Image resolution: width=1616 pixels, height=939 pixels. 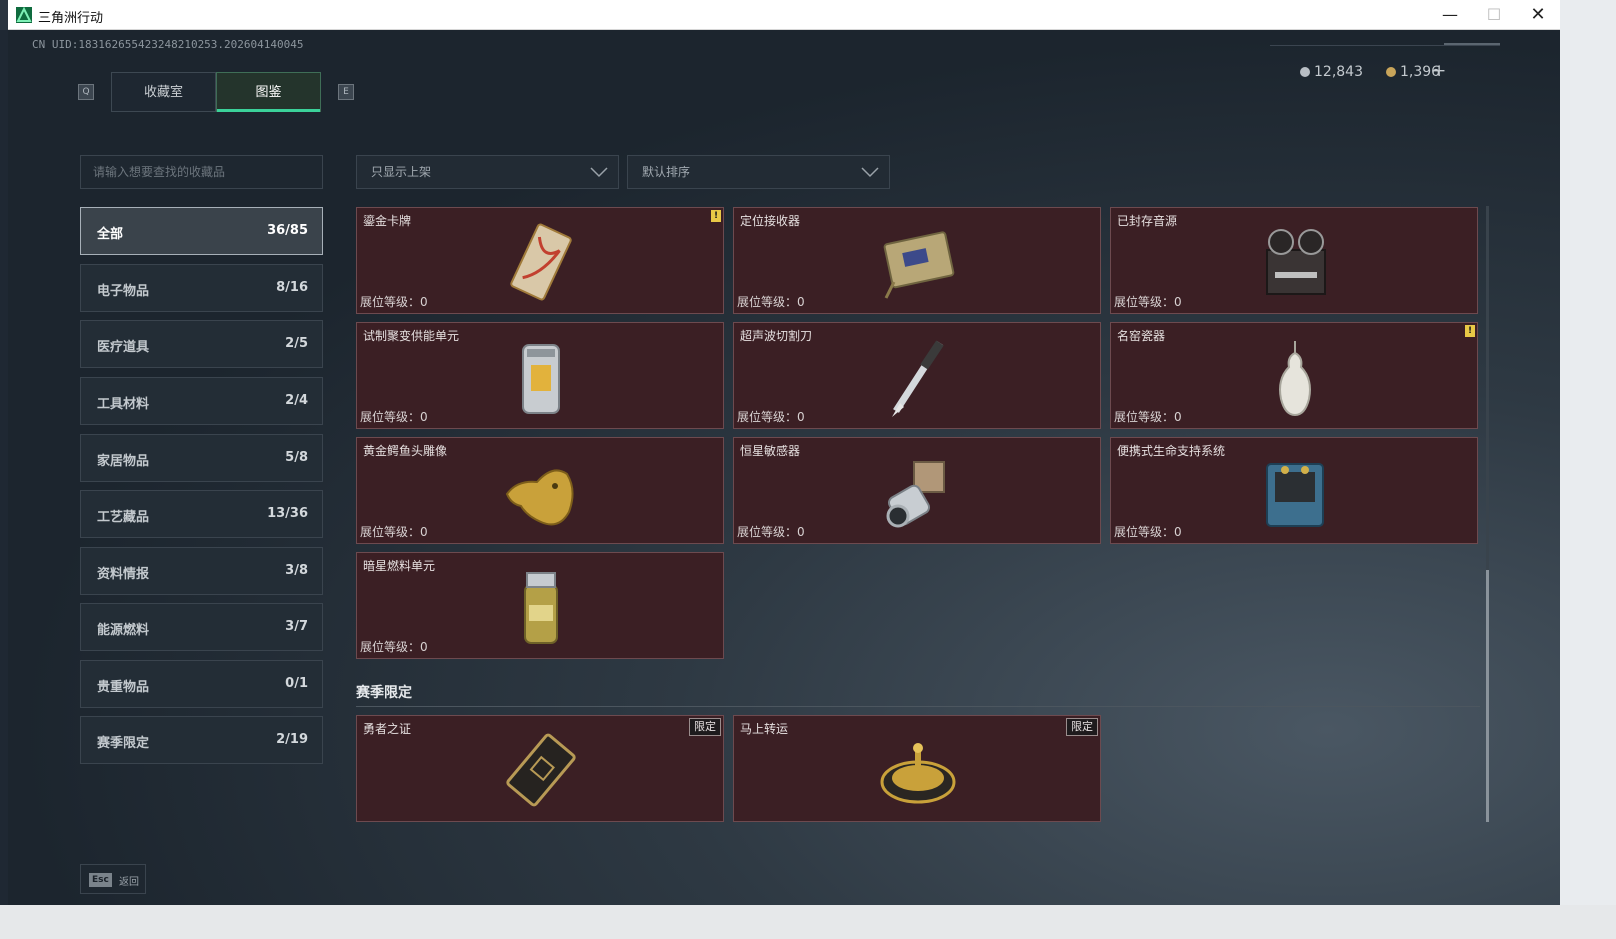 I want to click on category-label: 能源燃料, so click(x=123, y=630).